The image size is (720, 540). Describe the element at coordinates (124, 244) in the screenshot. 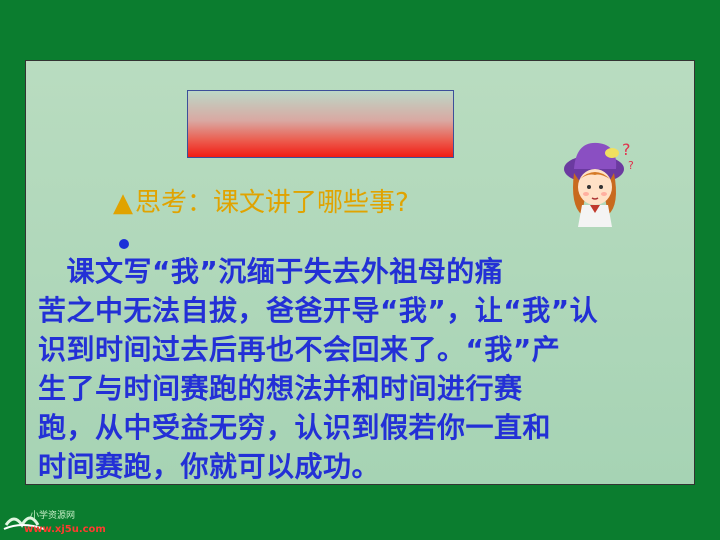

I see `bullet-dot-icon` at that location.